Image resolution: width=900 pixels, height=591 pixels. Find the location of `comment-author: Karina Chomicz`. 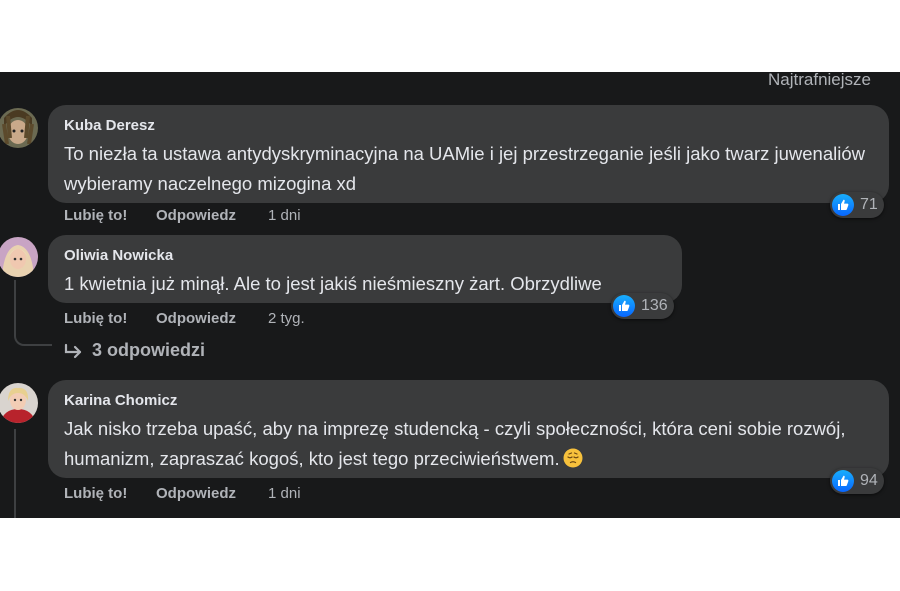

comment-author: Karina Chomicz is located at coordinates (120, 400).